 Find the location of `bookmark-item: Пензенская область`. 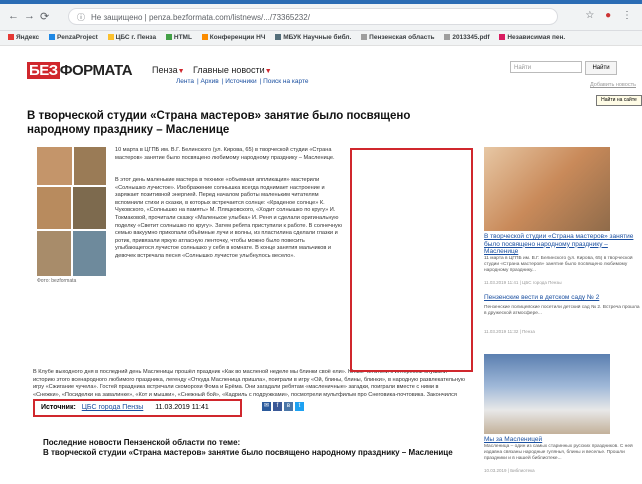

bookmark-item: Пензенская область is located at coordinates (398, 37).